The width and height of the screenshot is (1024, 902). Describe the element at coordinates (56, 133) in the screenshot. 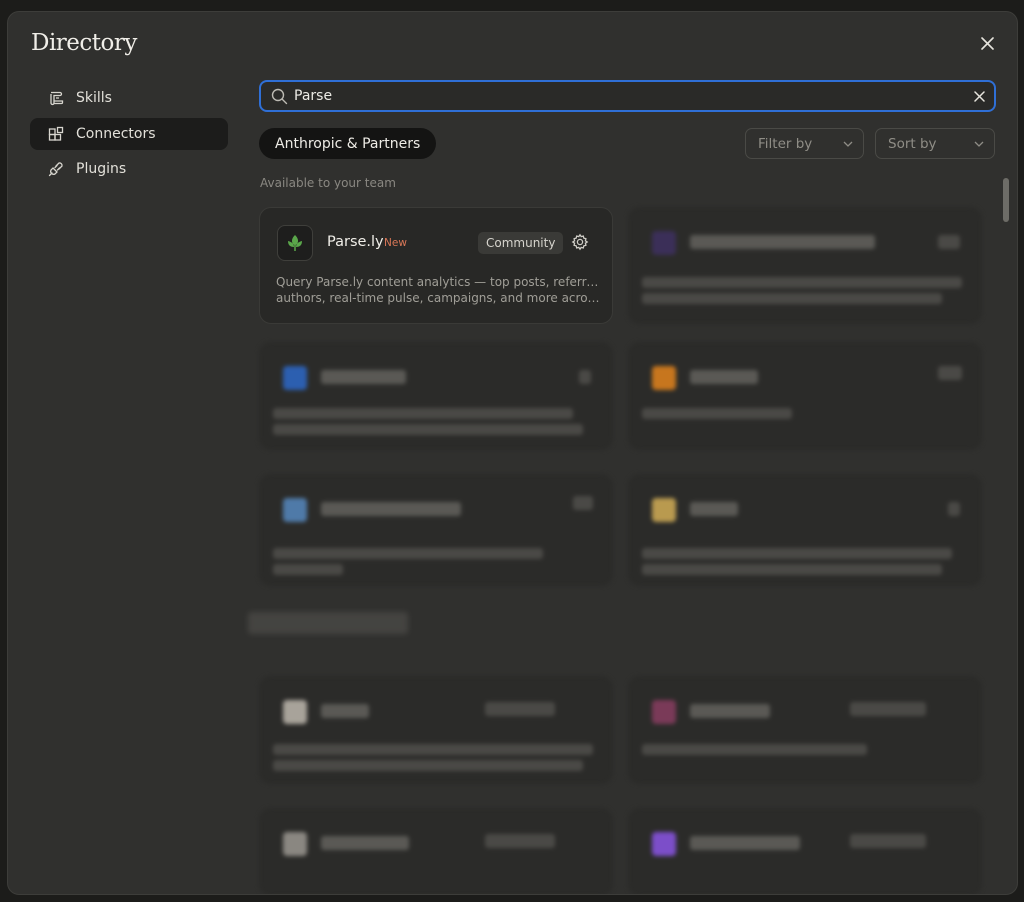

I see `blocks-icon` at that location.